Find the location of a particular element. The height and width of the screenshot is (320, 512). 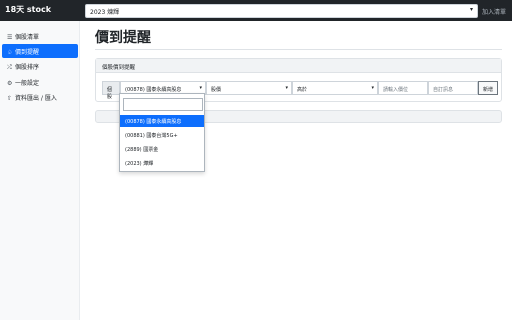

shuffle-icon: ⤮ is located at coordinates (9, 67).